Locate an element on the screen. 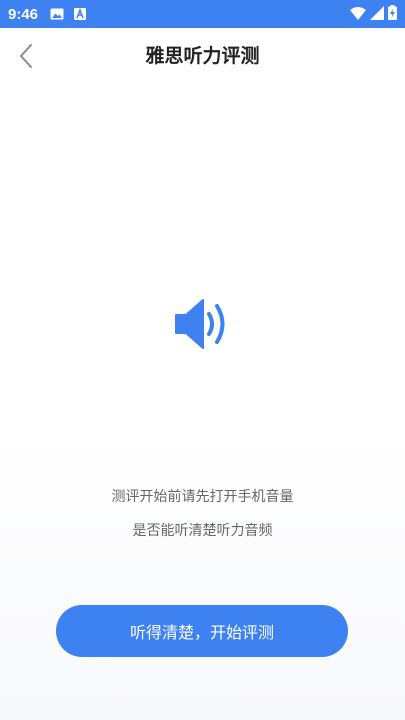  page-title: 雅思听力评测 is located at coordinates (202, 56).